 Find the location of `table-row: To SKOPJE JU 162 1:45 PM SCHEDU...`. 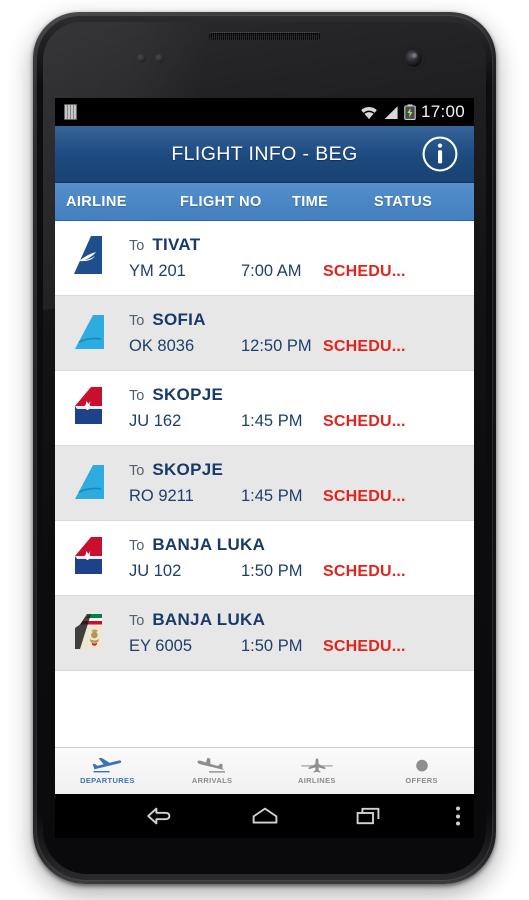

table-row: To SKOPJE JU 162 1:45 PM SCHEDU... is located at coordinates (264, 408).